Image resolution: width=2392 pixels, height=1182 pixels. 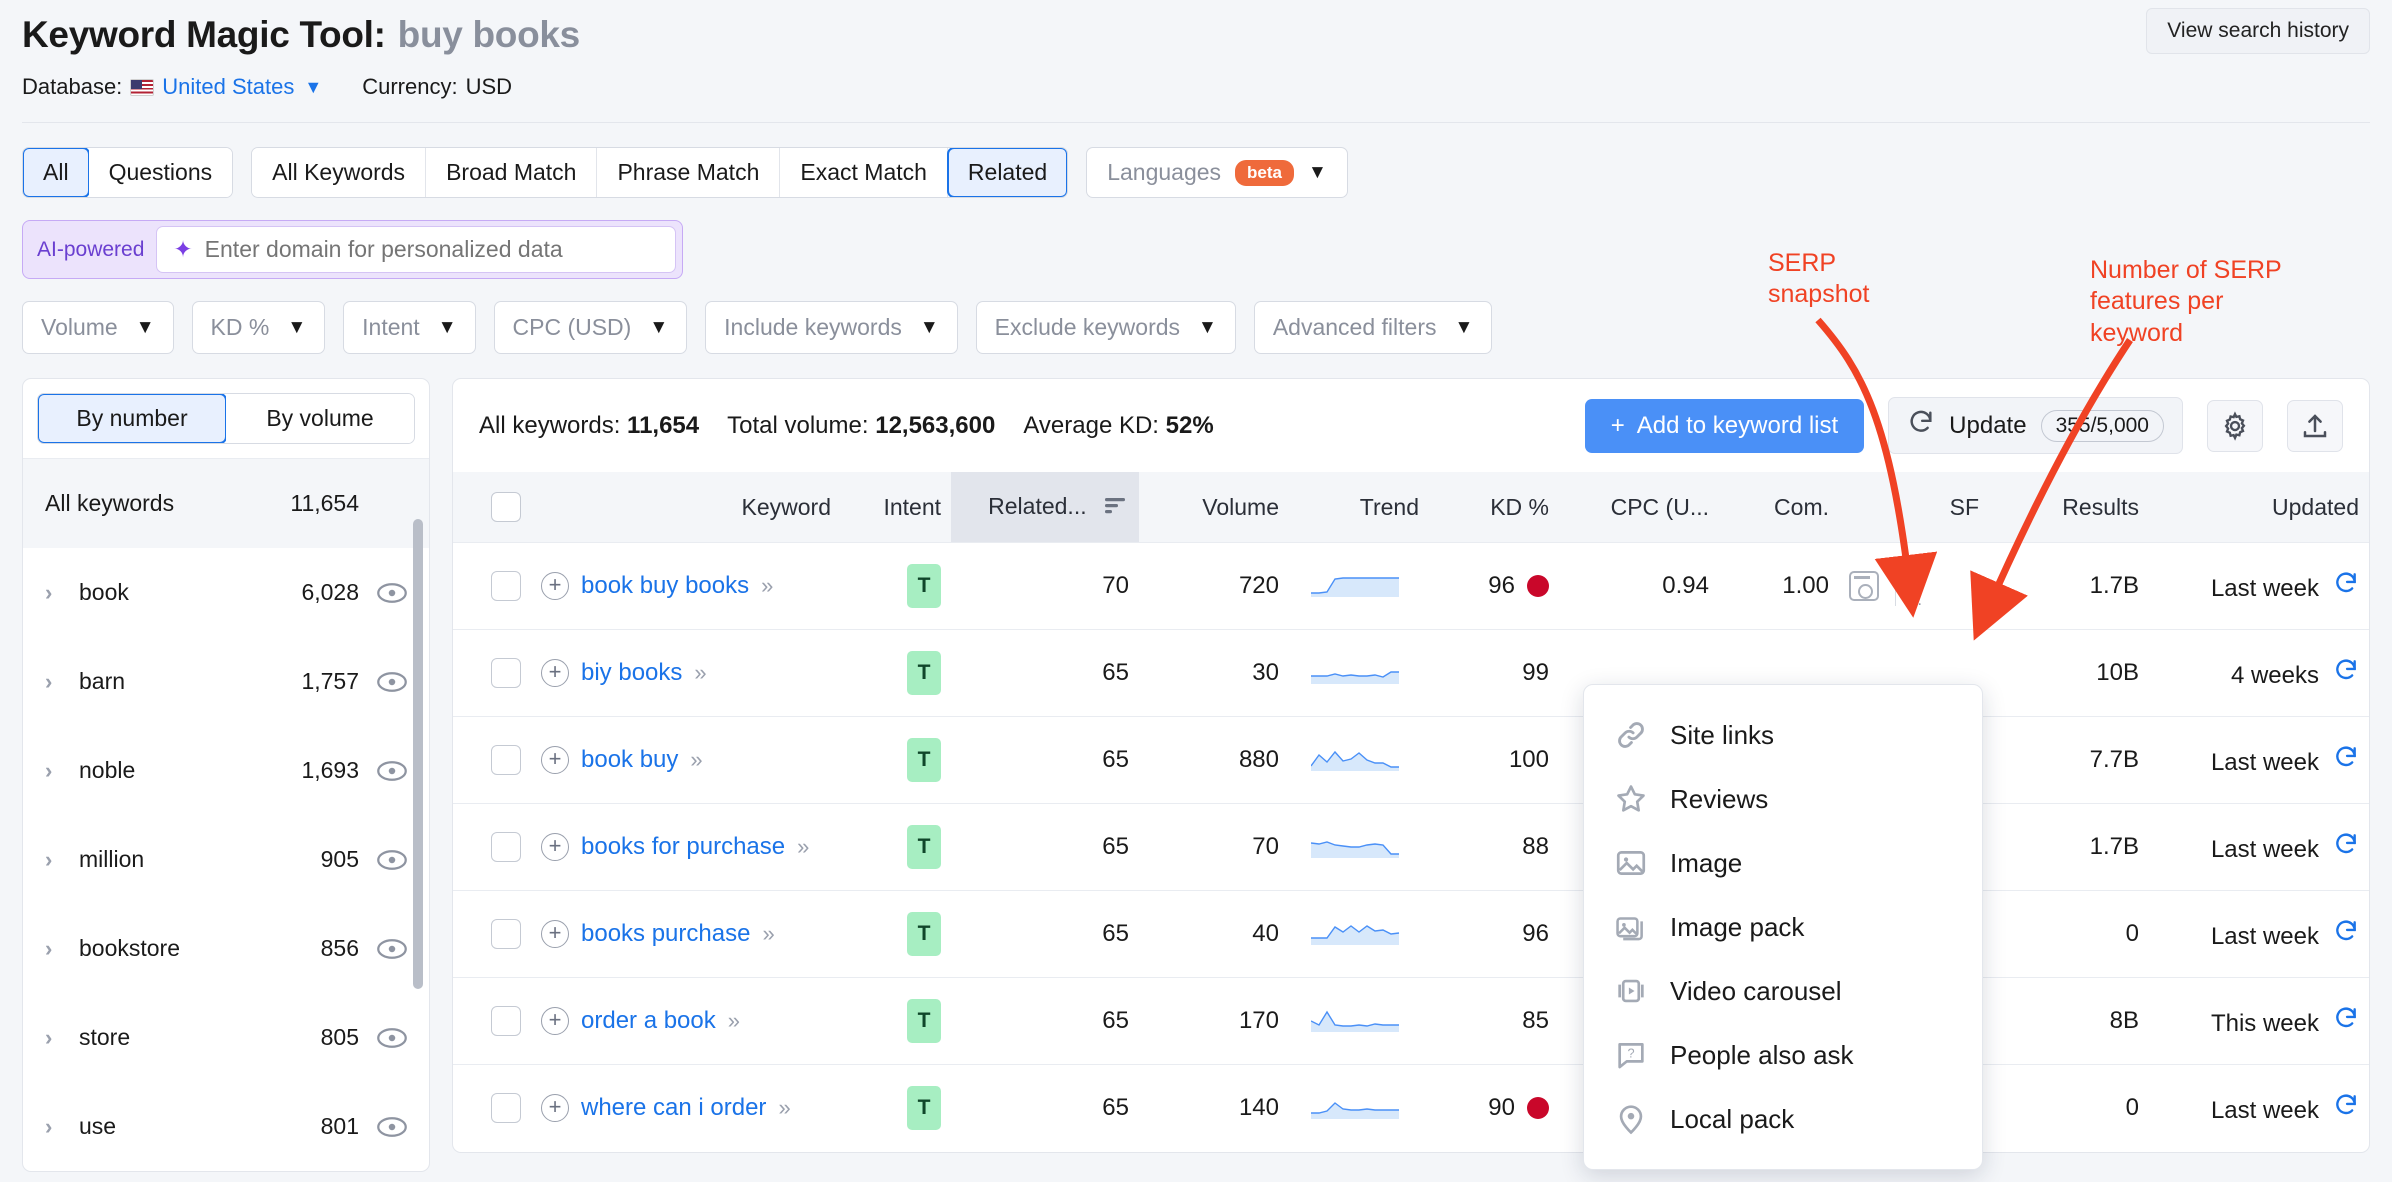 I want to click on keyword-cell: + where can i order », so click(x=686, y=1108).